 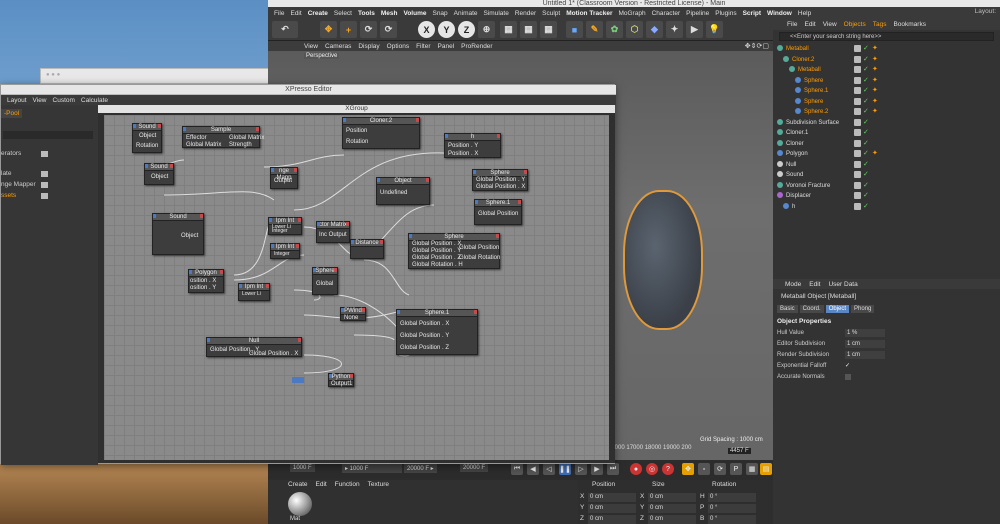 What do you see at coordinates (341, 384) in the screenshot?
I see `node-port: Output1` at bounding box center [341, 384].